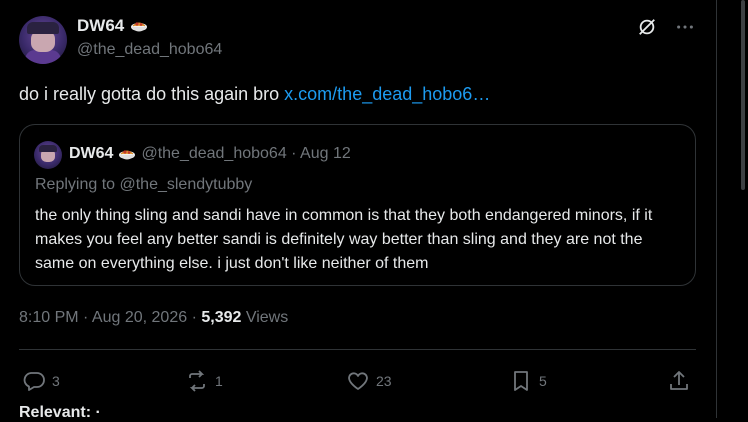  I want to click on quote-avatar, so click(48, 155).